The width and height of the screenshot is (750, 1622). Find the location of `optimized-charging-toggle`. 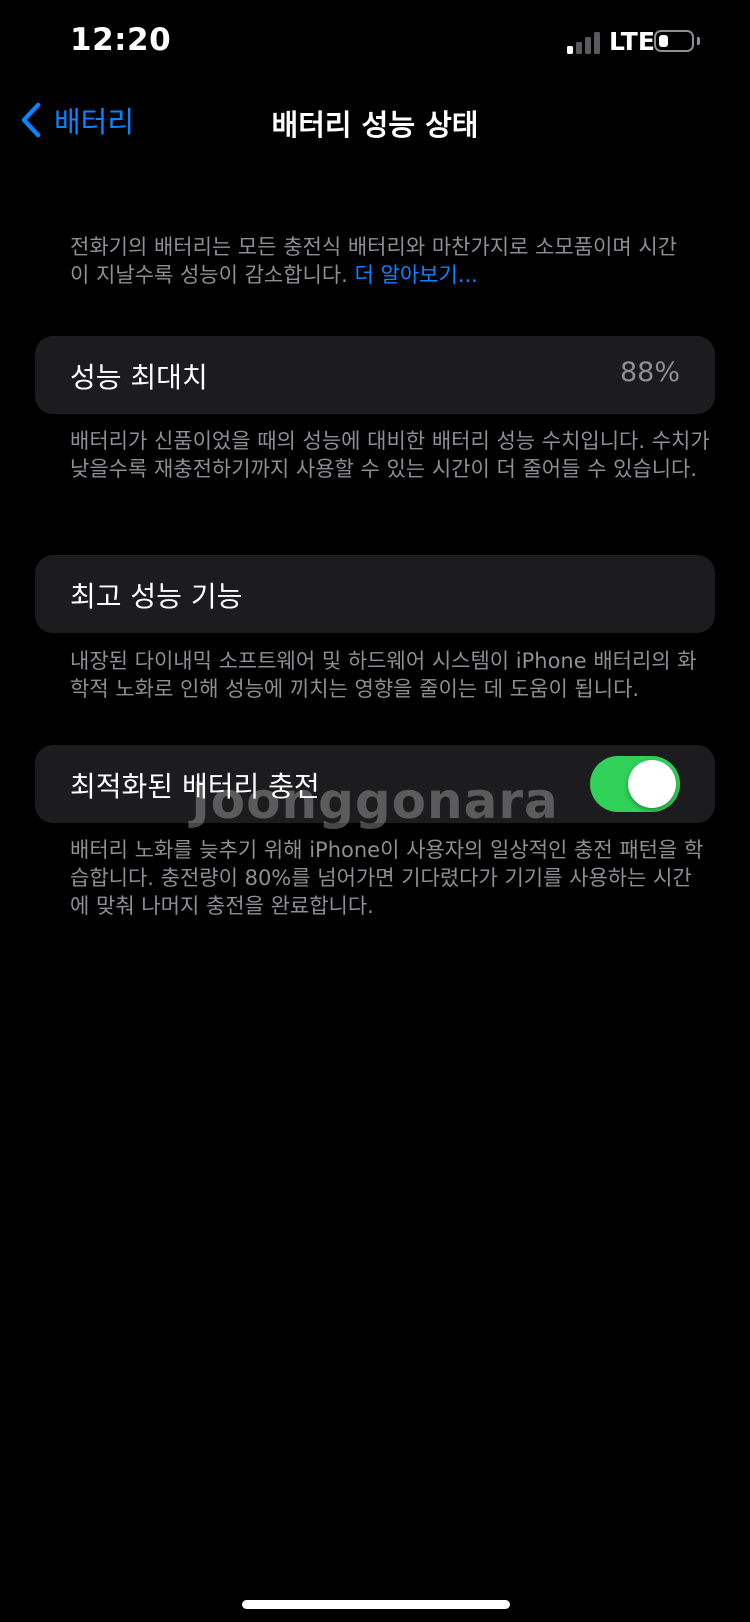

optimized-charging-toggle is located at coordinates (635, 784).